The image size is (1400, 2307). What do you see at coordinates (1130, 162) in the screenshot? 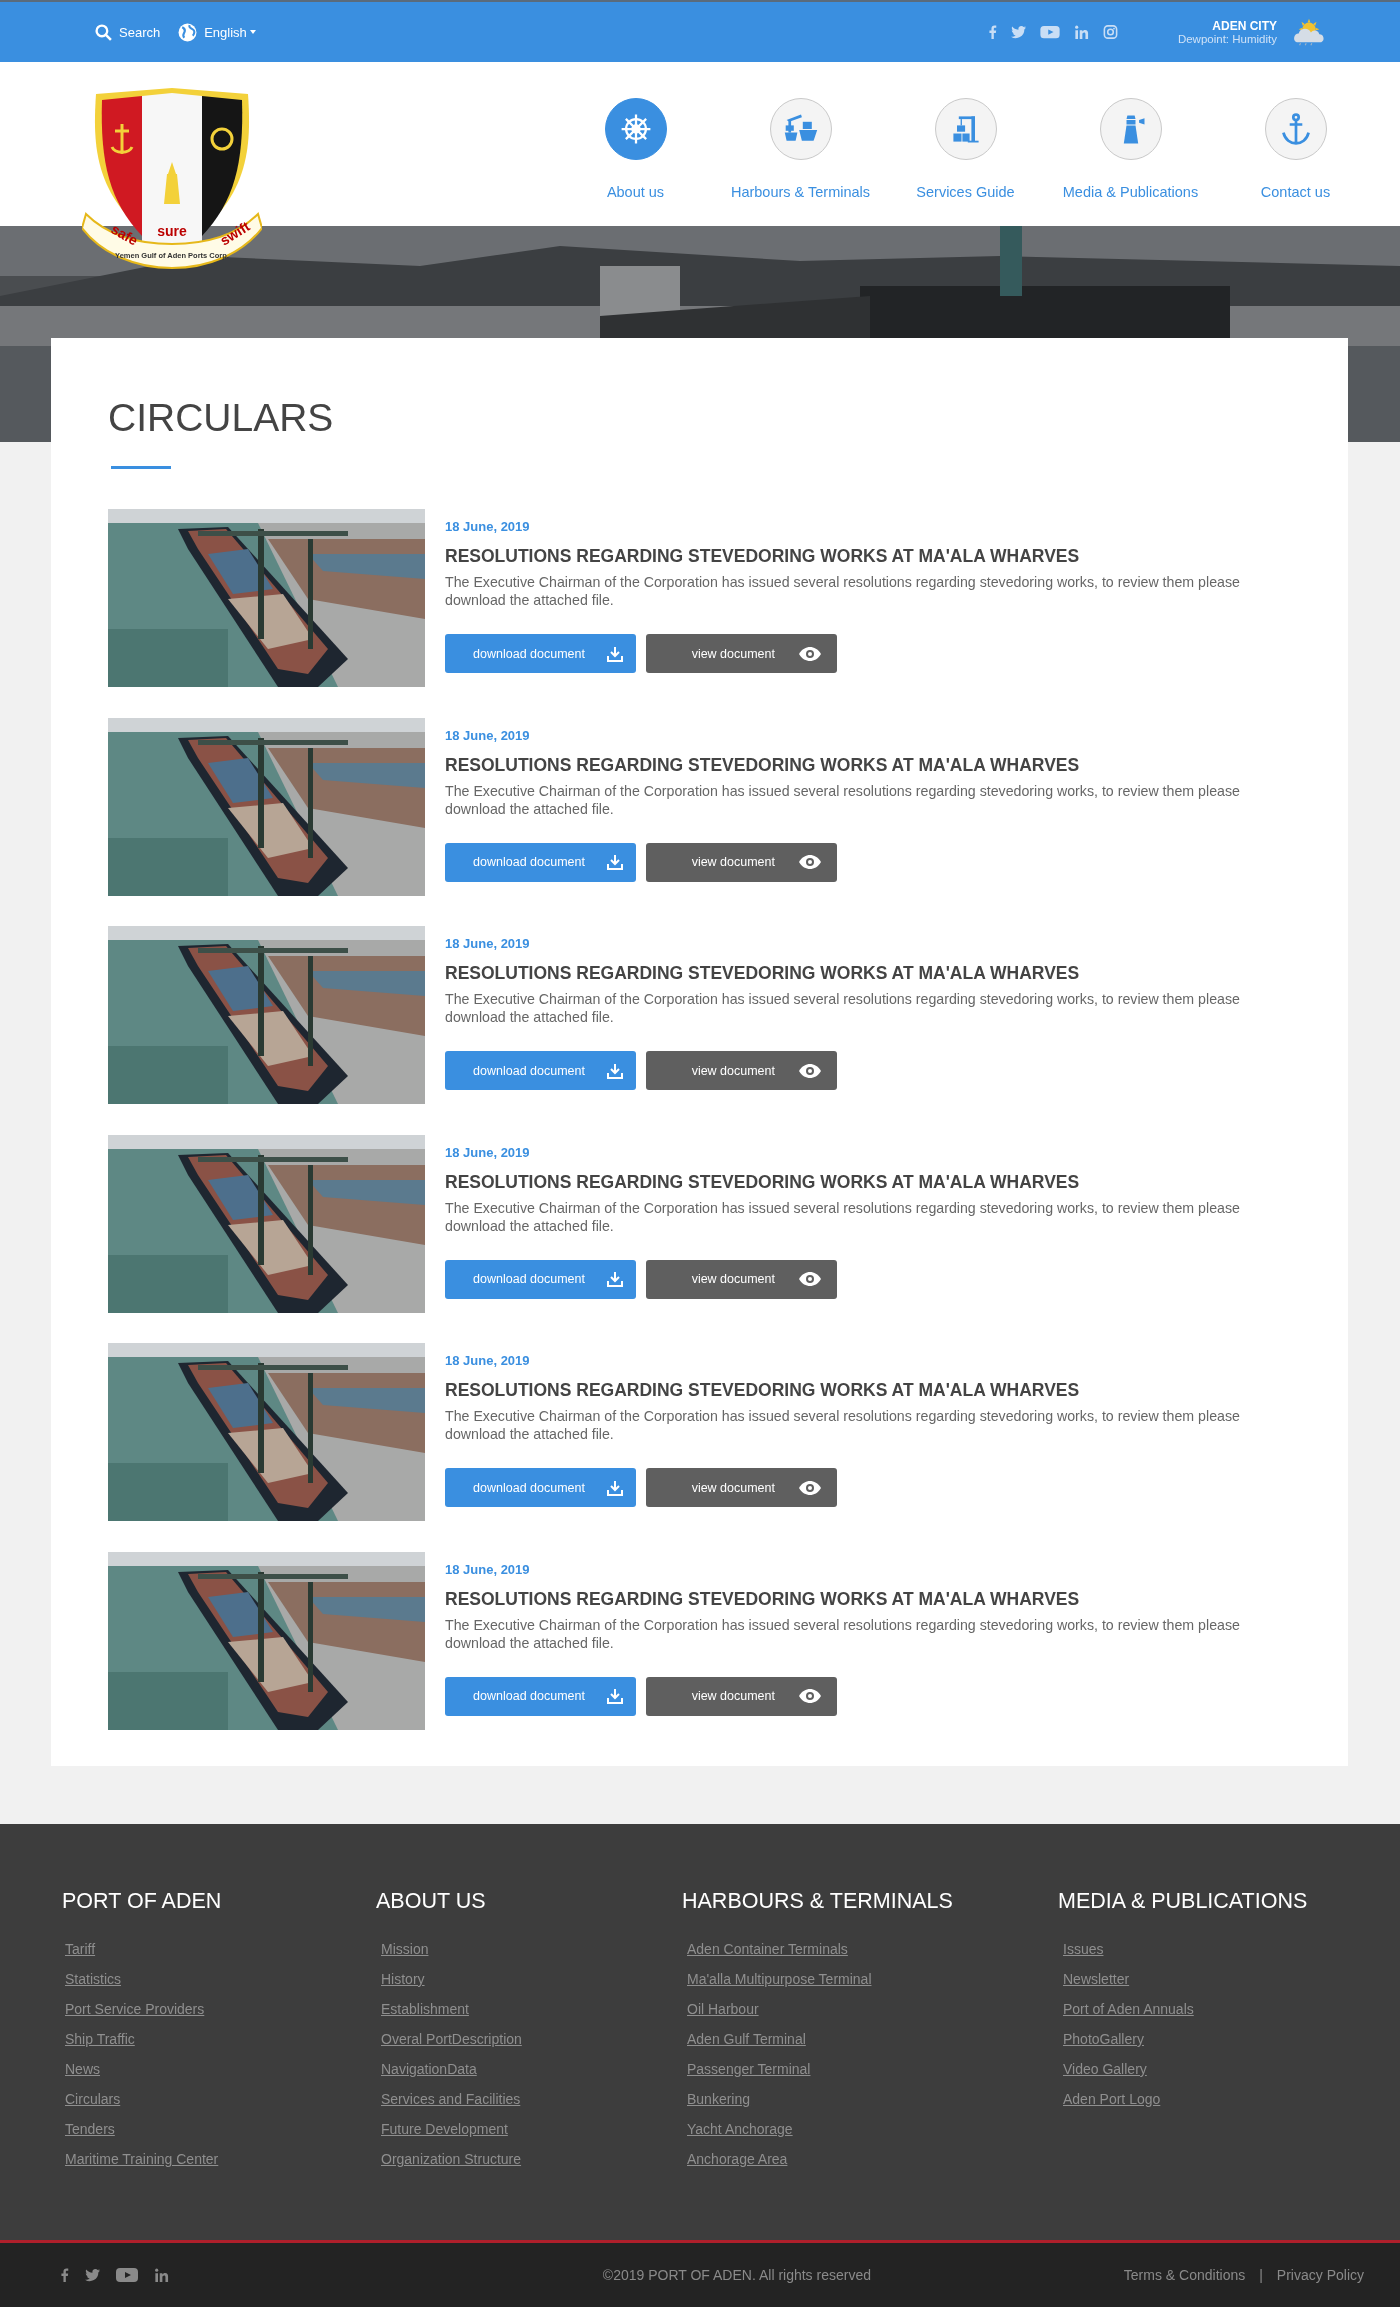
I see `nav-link: Media & Publications` at bounding box center [1130, 162].